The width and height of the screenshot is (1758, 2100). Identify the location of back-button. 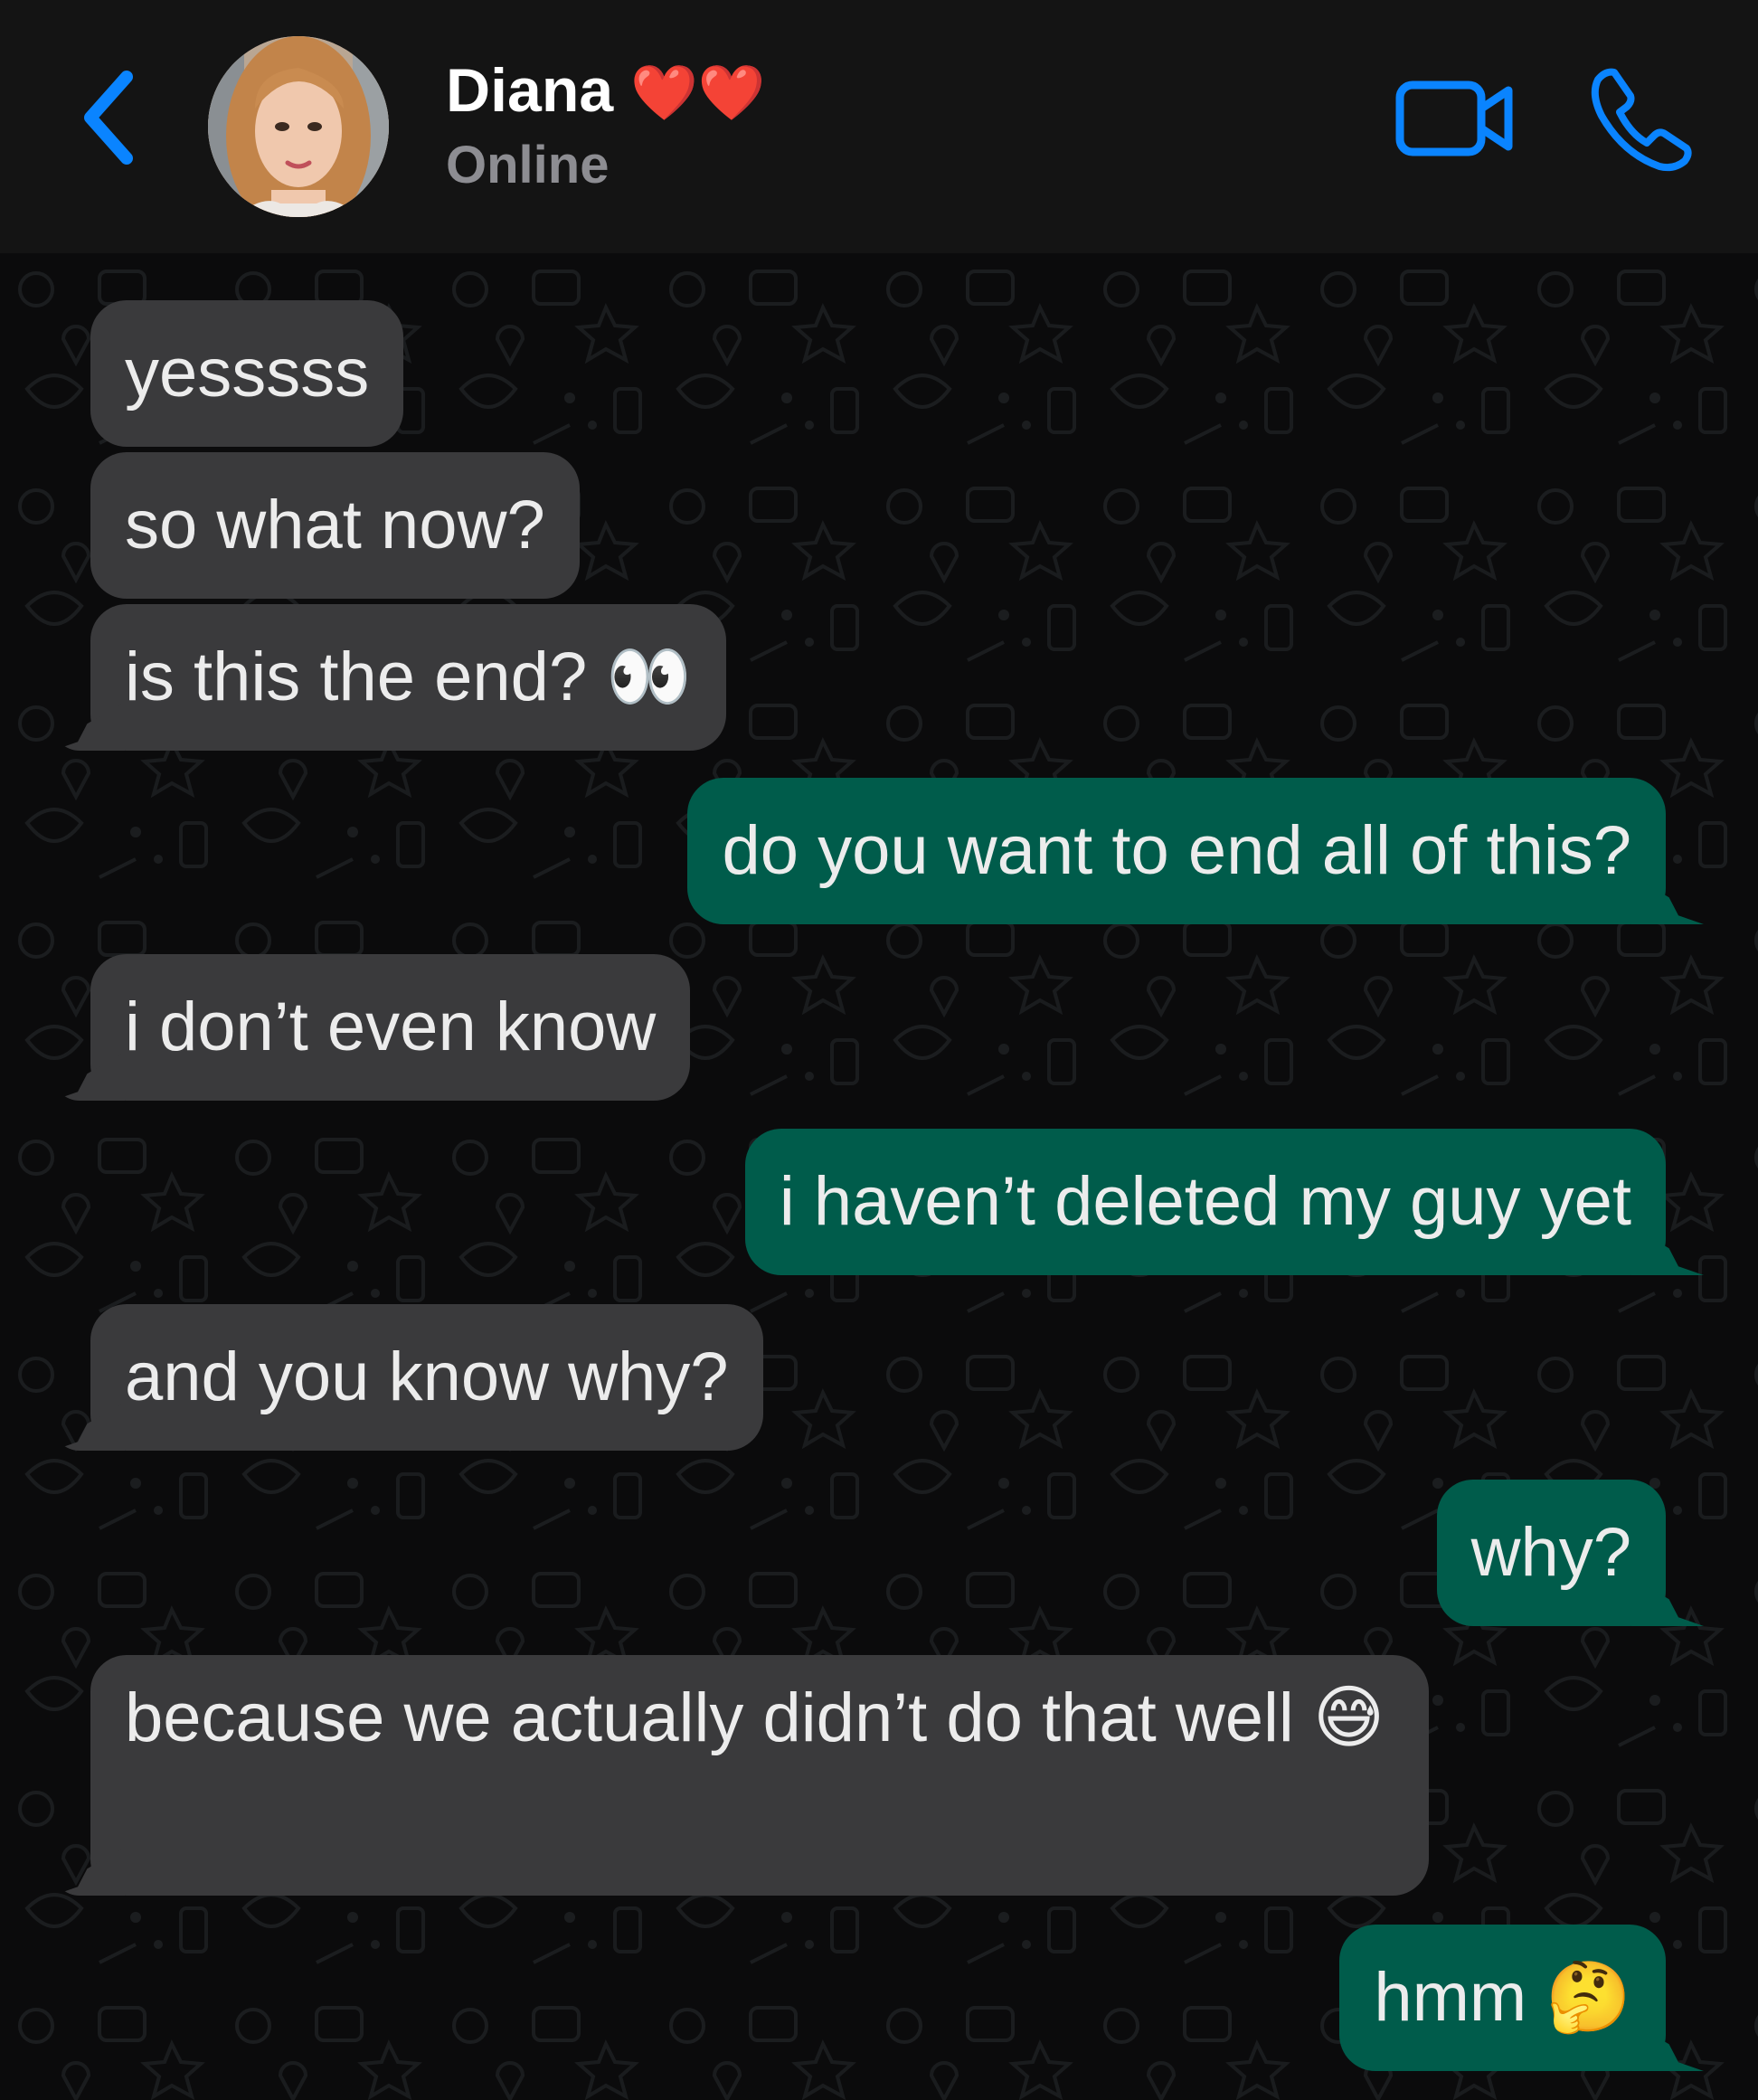
(117, 117).